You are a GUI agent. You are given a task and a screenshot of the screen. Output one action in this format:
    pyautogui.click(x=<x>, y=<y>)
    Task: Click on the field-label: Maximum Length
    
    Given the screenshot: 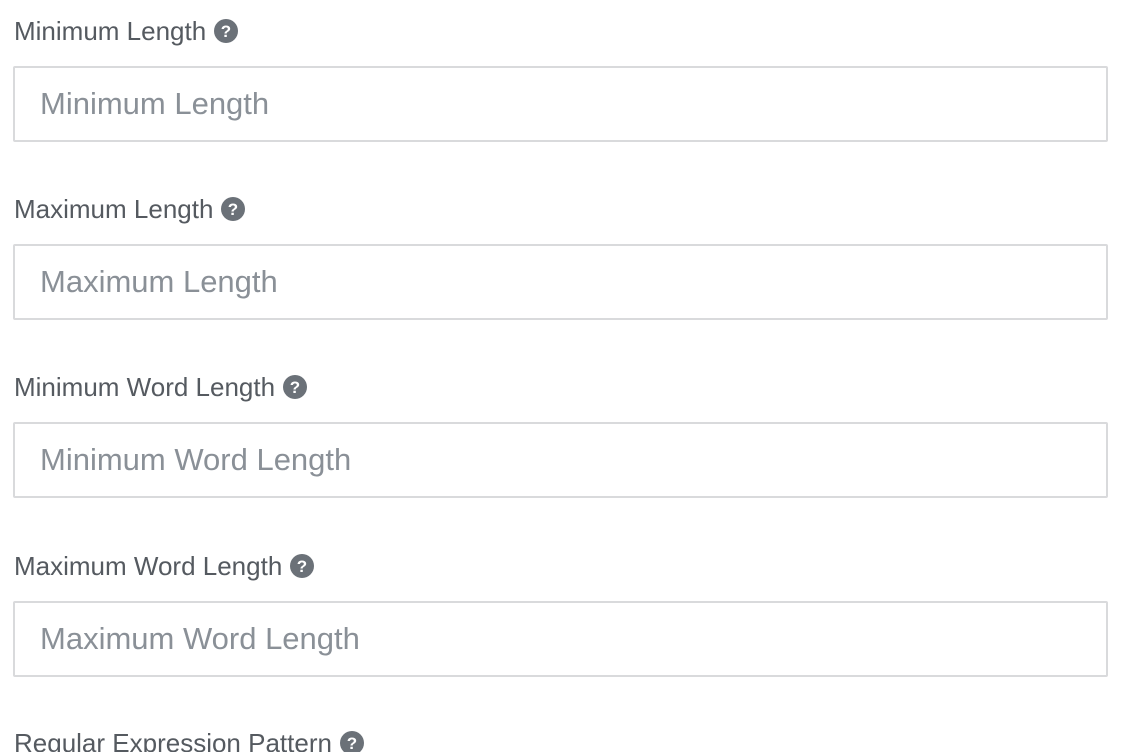 What is the action you would take?
    pyautogui.click(x=114, y=209)
    